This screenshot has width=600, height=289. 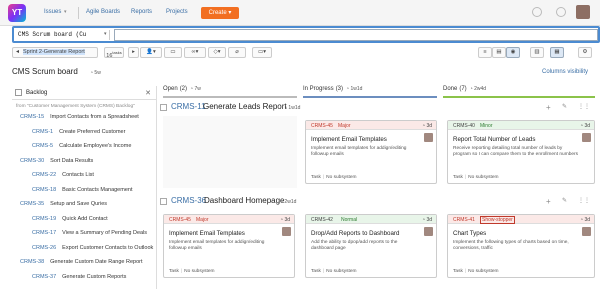 What do you see at coordinates (188, 200) in the screenshot?
I see `swimlane-issue-id: CRMS-36` at bounding box center [188, 200].